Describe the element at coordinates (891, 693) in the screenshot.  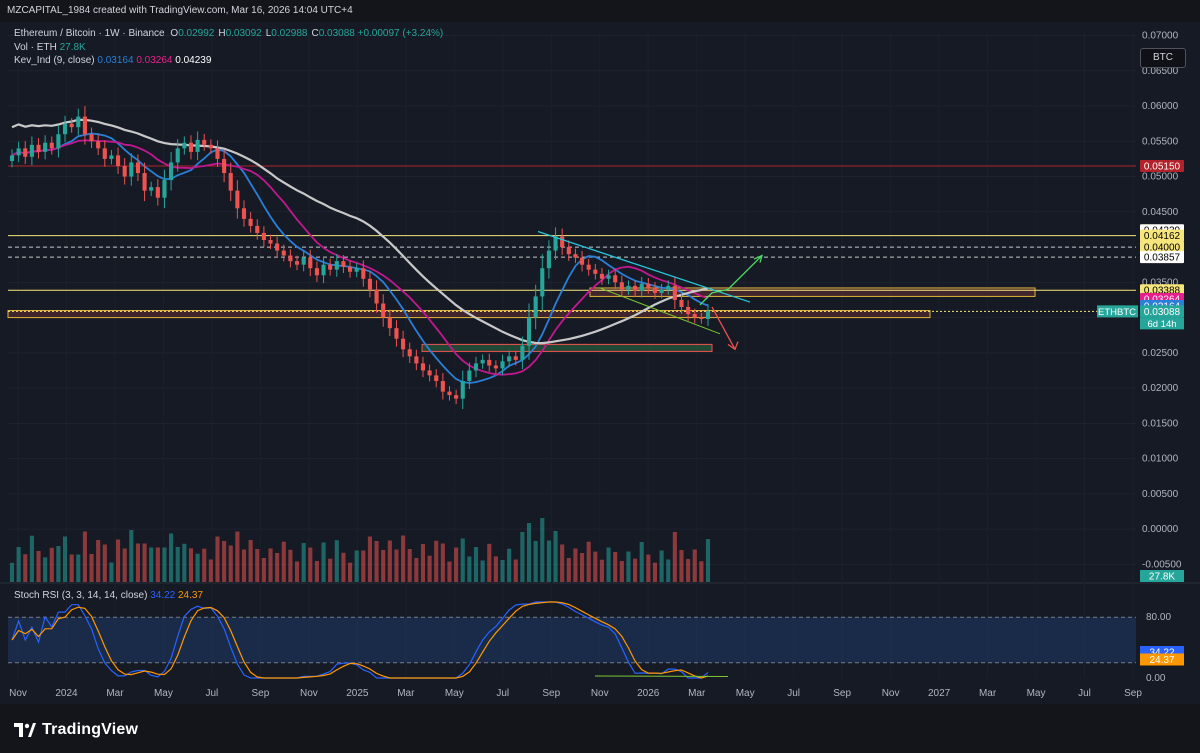
I see `time-tick-label: Nov` at that location.